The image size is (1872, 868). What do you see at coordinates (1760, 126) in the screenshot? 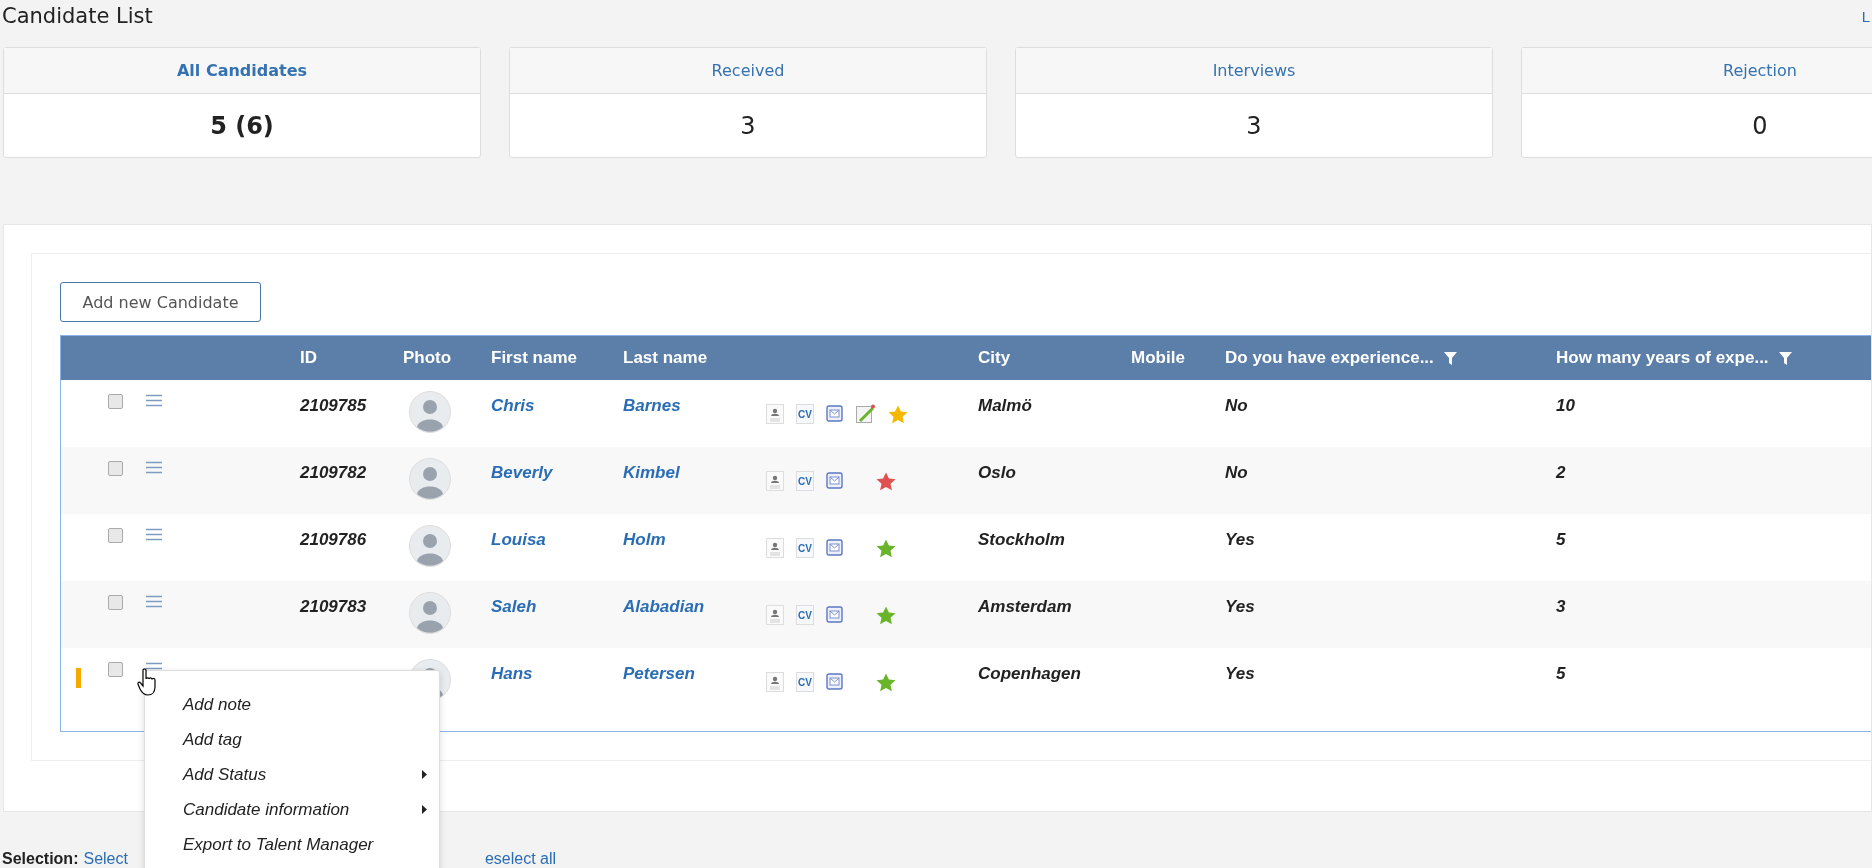
I see `stat-value: 0` at bounding box center [1760, 126].